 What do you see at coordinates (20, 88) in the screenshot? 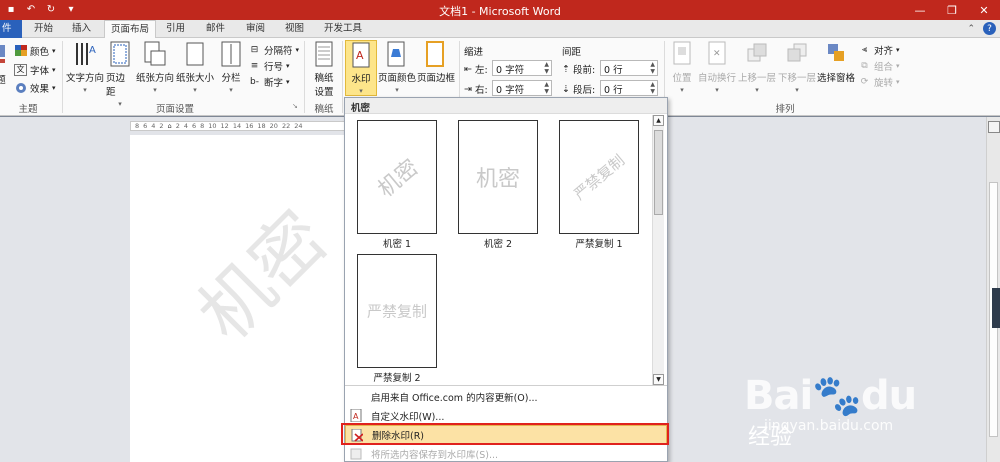
I see `effects-icon` at bounding box center [20, 88].